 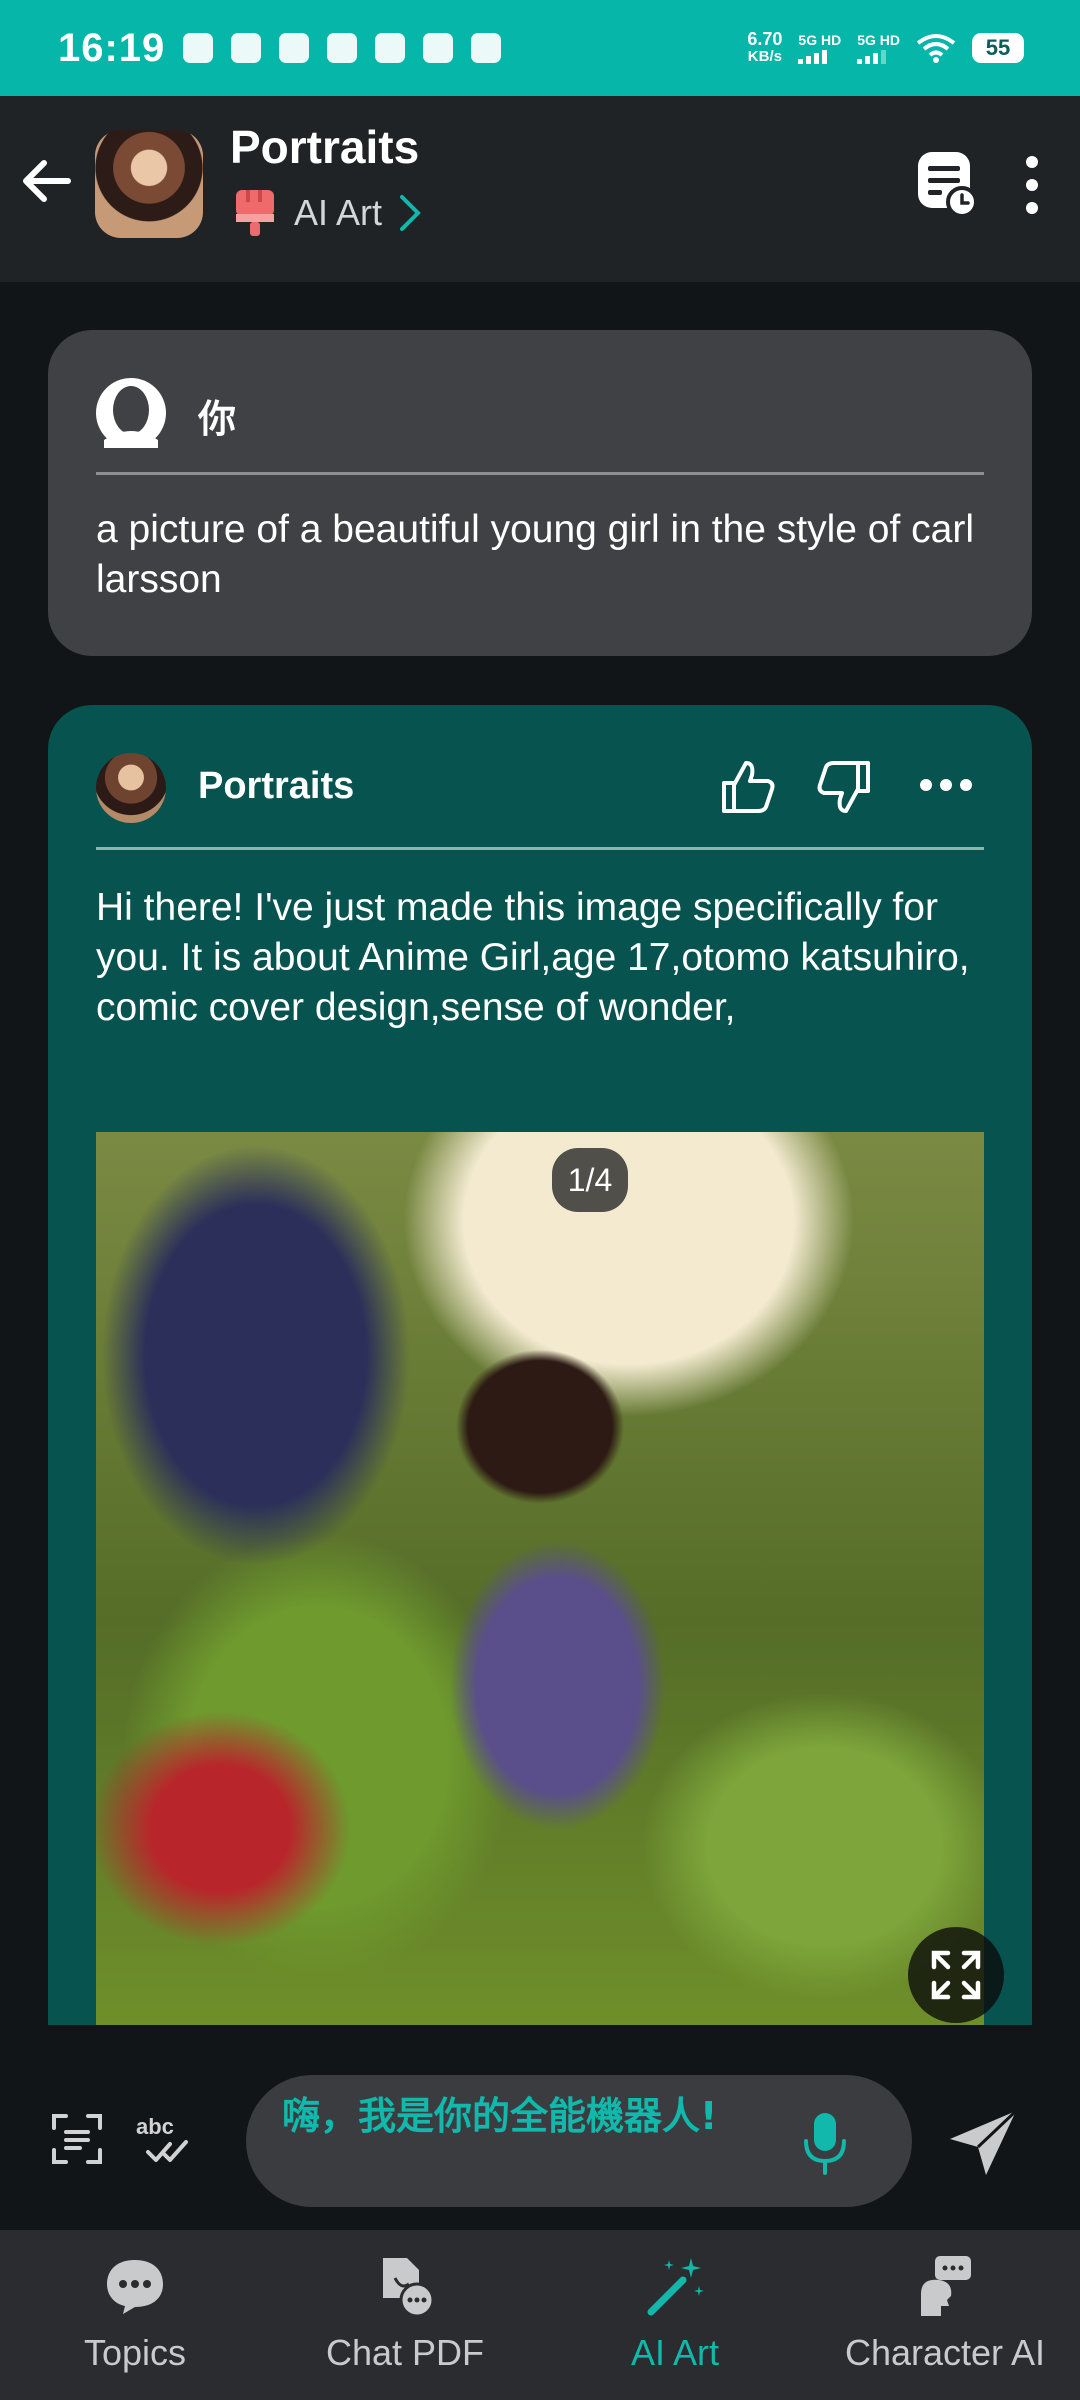 I want to click on battery-indicator: 55, so click(x=998, y=48).